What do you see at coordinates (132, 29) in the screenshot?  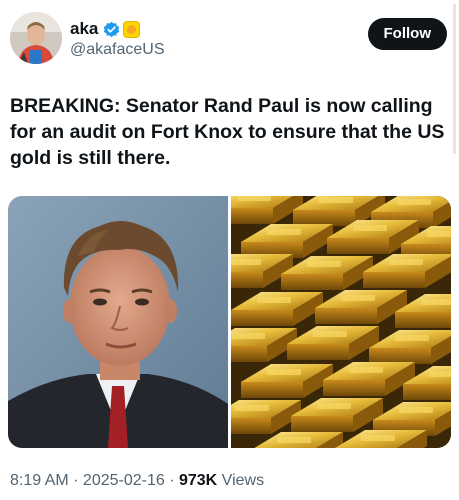 I see `affiliate-badge-icon` at bounding box center [132, 29].